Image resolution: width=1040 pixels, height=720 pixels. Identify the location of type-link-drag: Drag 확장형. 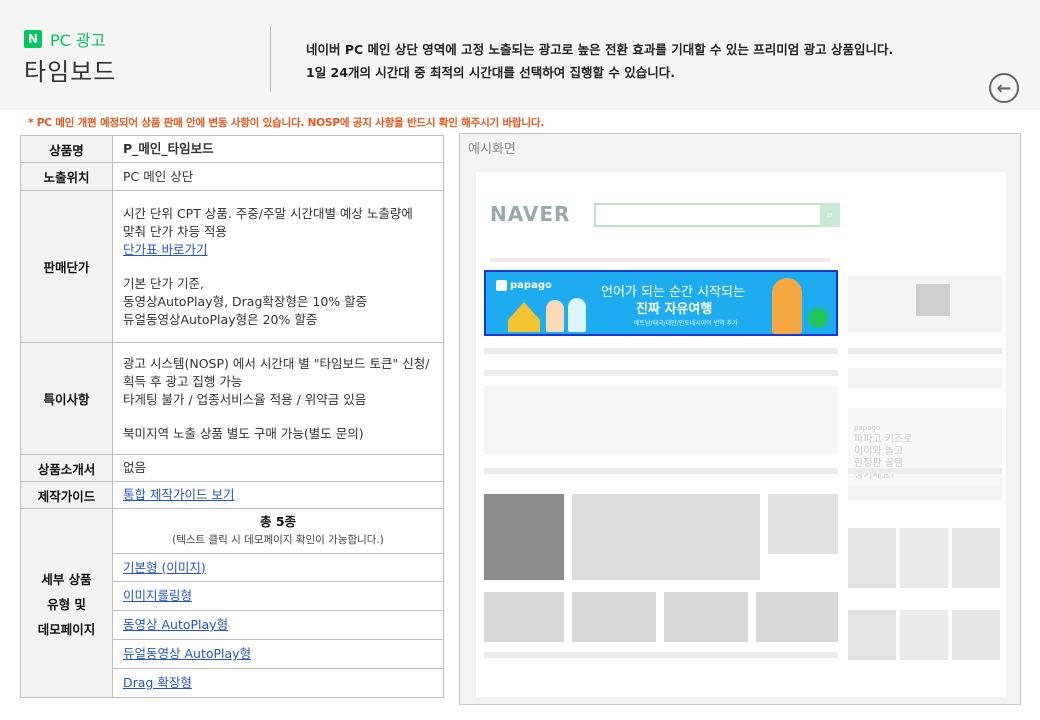
(157, 682).